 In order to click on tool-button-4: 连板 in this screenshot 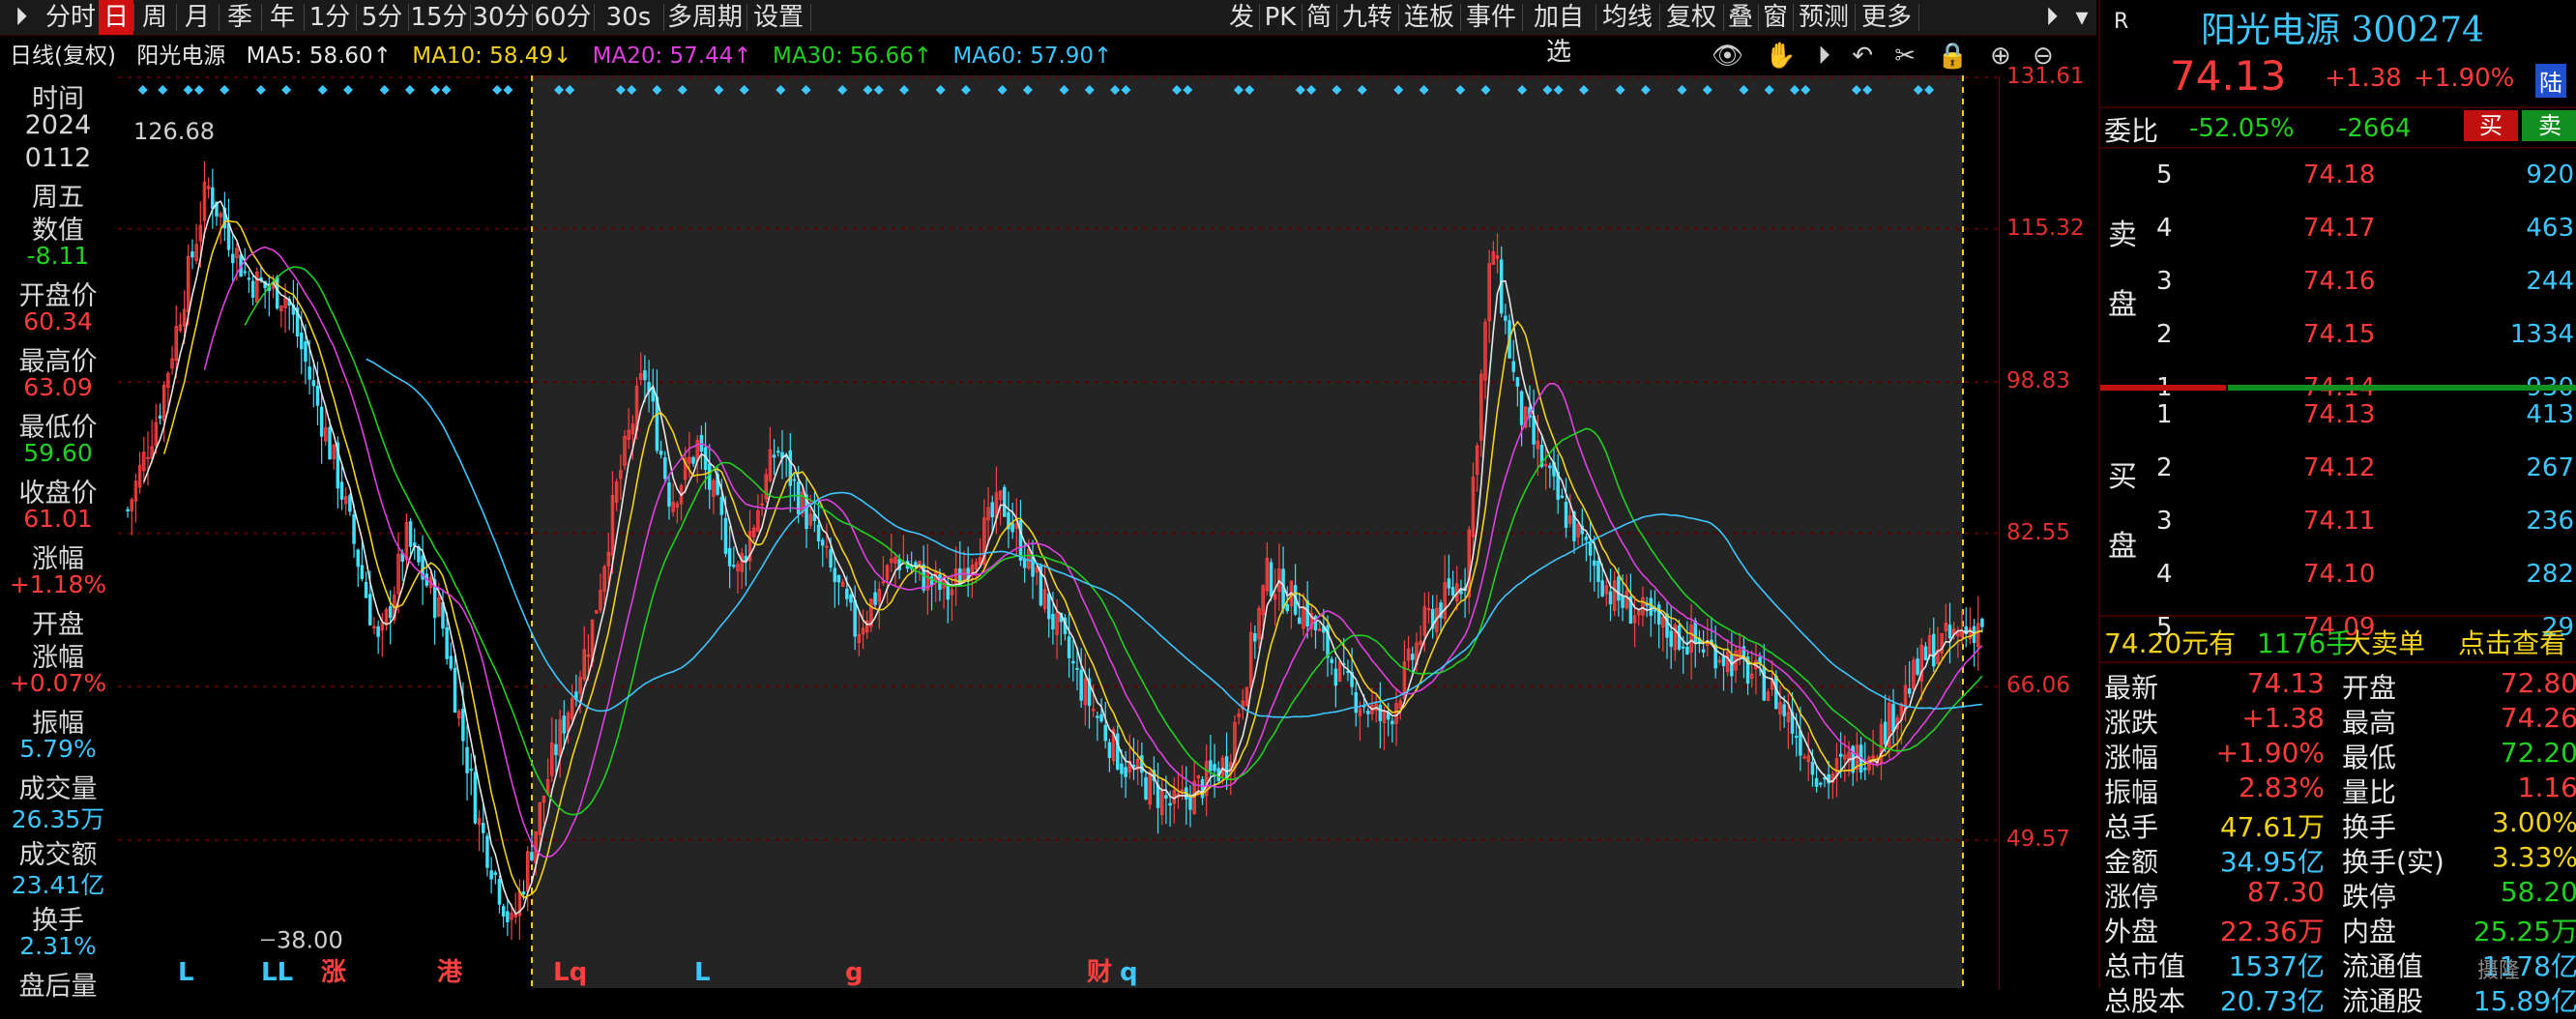, I will do `click(1429, 17)`.